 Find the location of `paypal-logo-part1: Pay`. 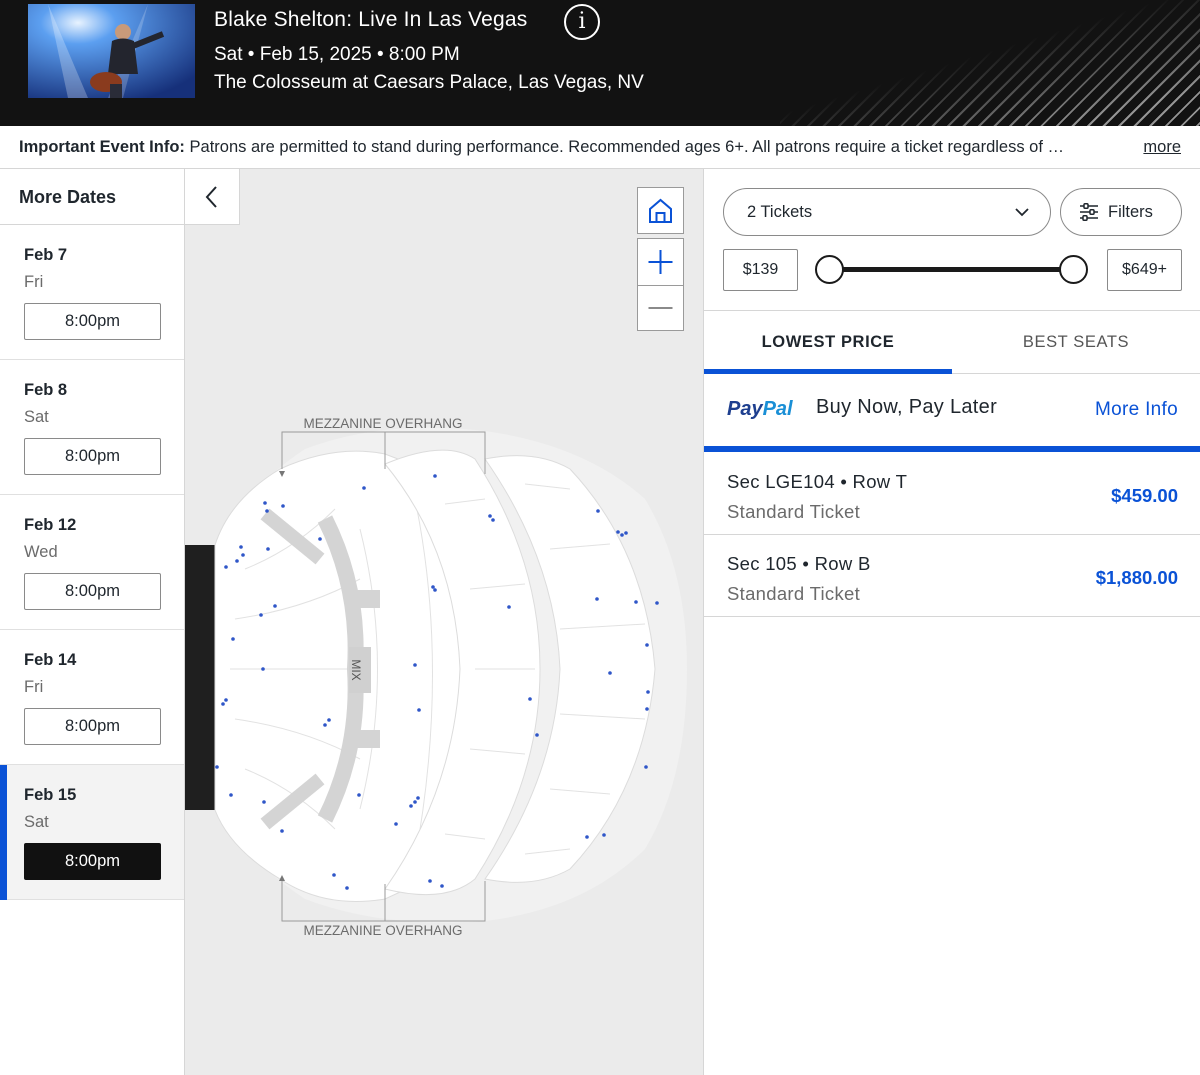

paypal-logo-part1: Pay is located at coordinates (745, 409).